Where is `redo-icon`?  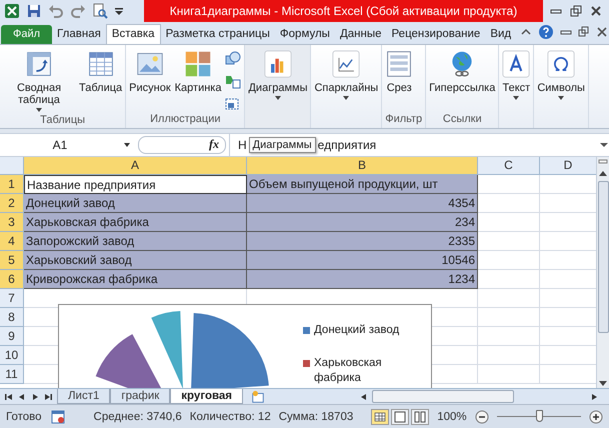 redo-icon is located at coordinates (78, 11).